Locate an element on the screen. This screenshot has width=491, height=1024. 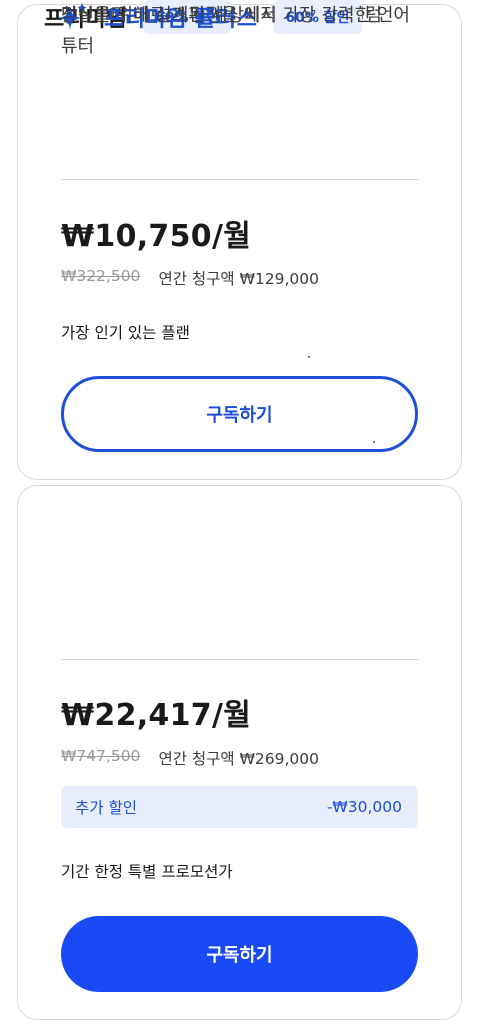
subscribe-button-premium: 구독하기 is located at coordinates (239, 414).